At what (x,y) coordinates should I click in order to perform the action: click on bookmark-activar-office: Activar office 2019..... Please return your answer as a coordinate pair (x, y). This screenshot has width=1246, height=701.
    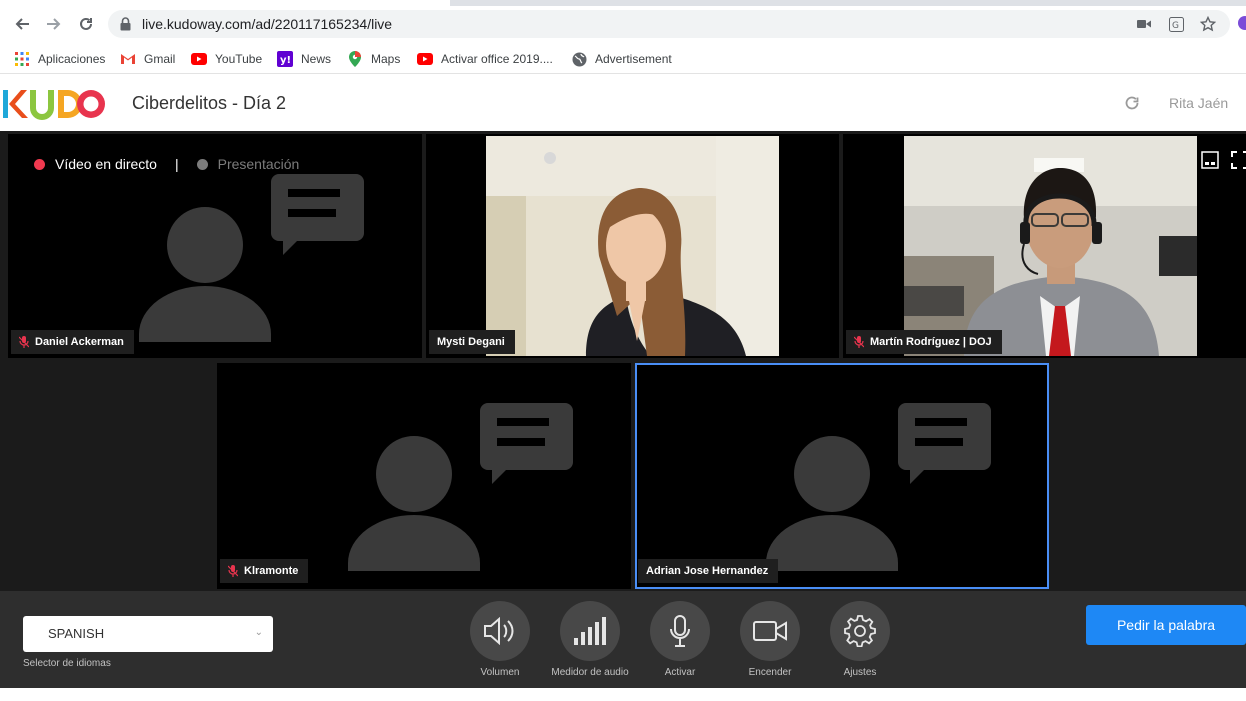
    Looking at the image, I should click on (485, 59).